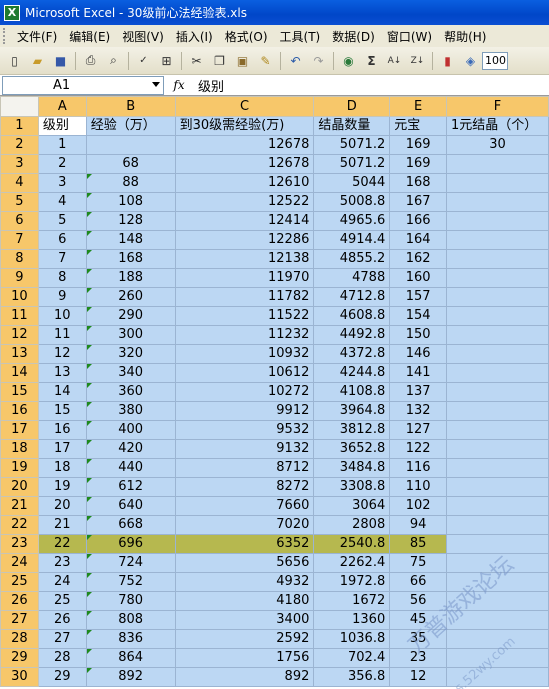 This screenshot has width=549, height=689. I want to click on cell-crystal-count: 2540.8, so click(352, 544).